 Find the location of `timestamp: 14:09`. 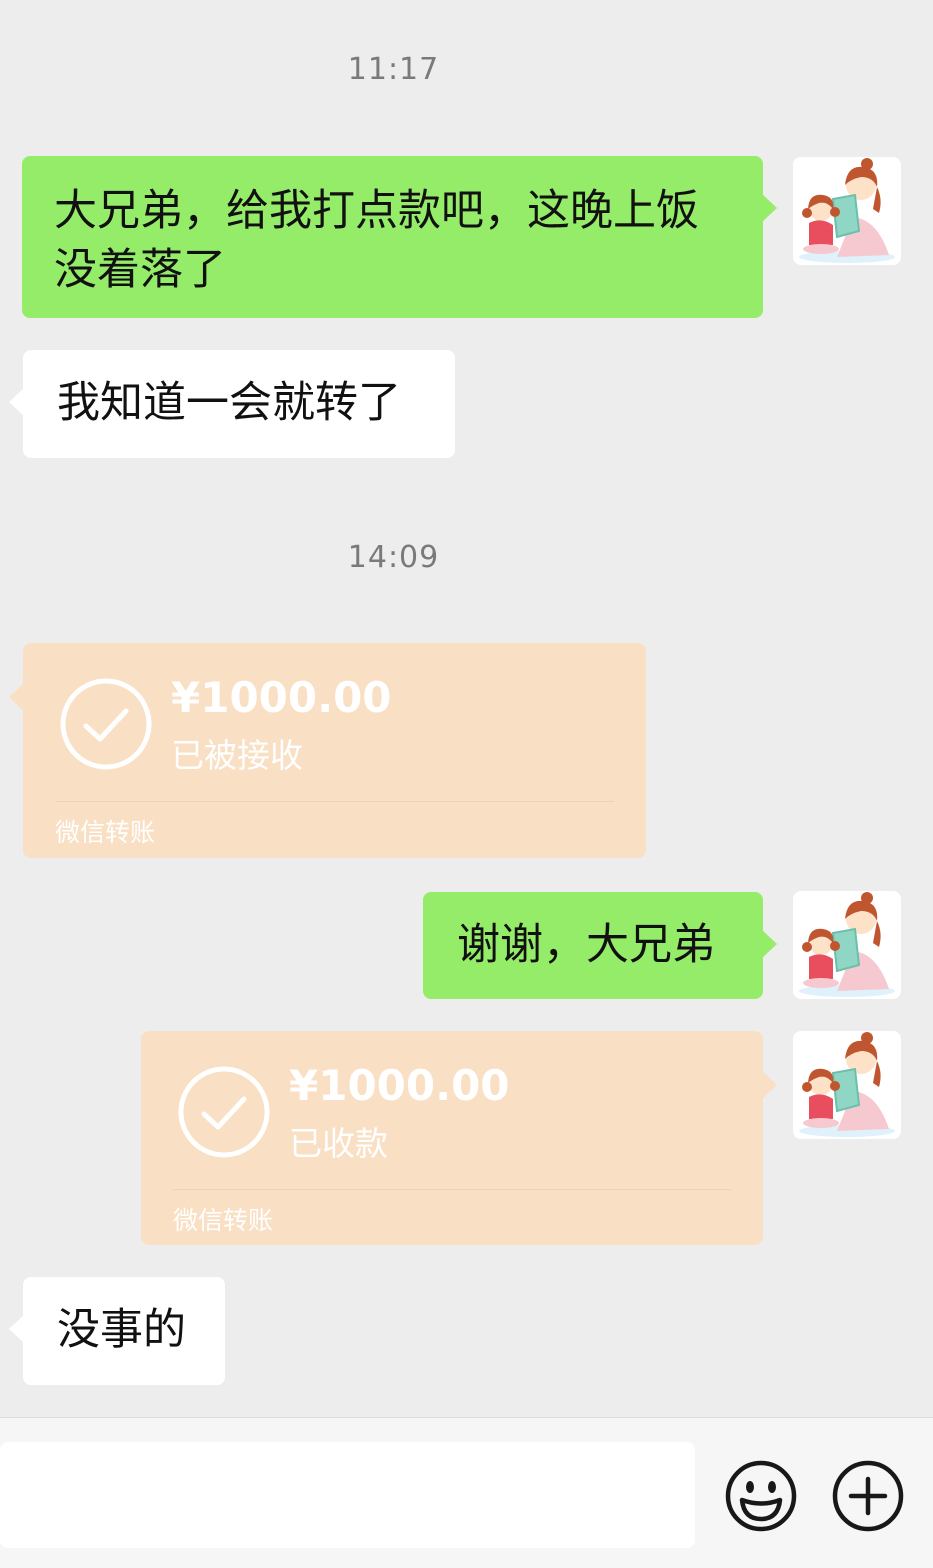

timestamp: 14:09 is located at coordinates (393, 557).